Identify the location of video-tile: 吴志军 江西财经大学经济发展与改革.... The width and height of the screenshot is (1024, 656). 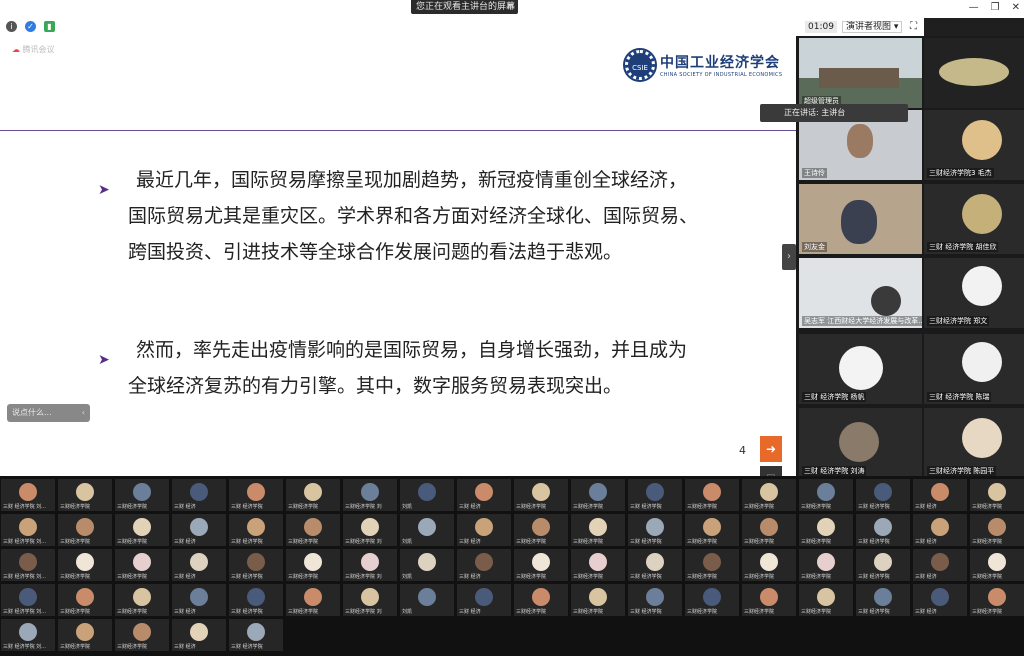
(860, 293).